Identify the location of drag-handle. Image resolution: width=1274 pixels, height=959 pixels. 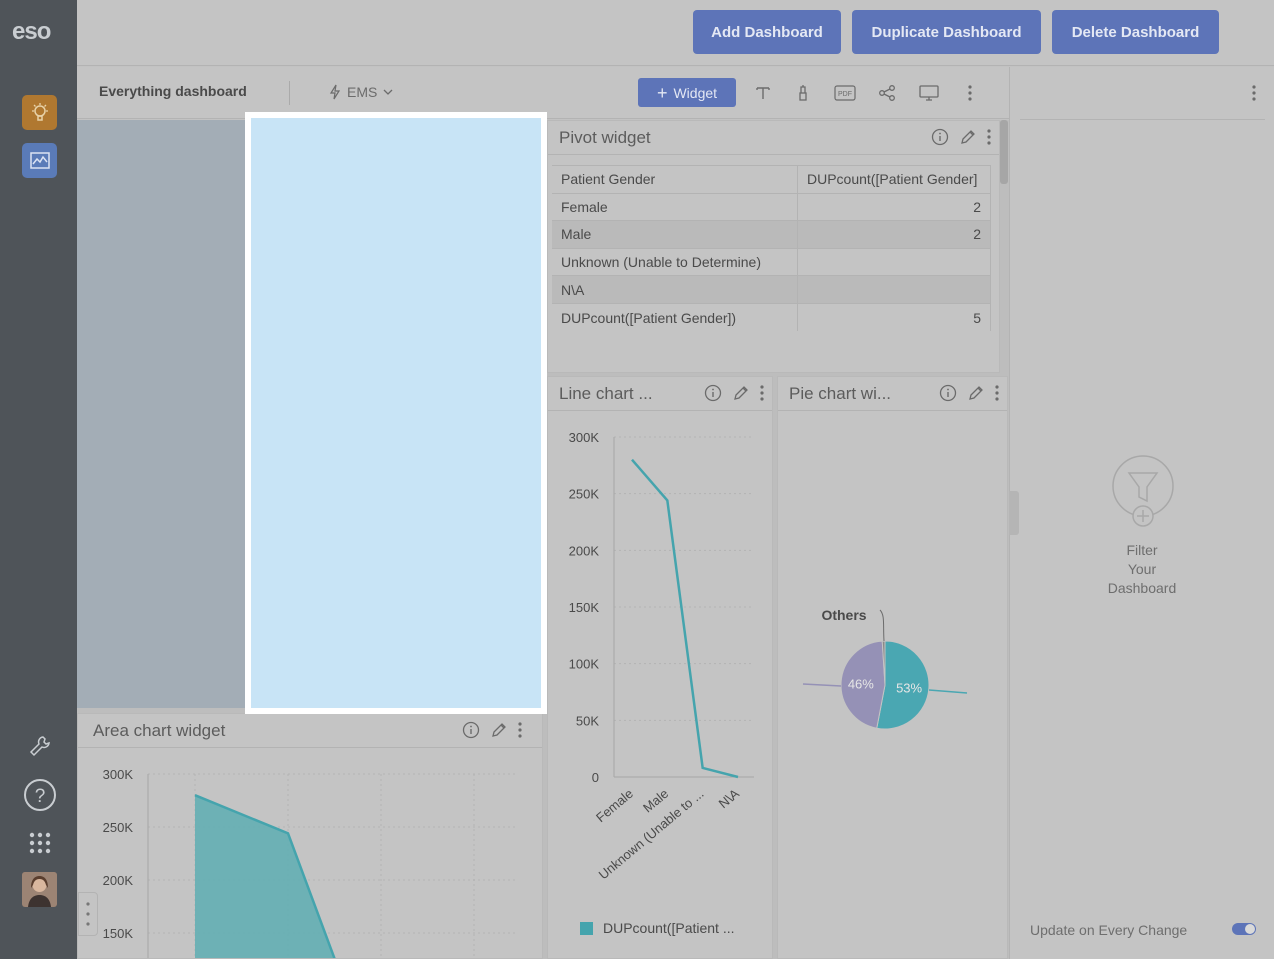
(88, 914).